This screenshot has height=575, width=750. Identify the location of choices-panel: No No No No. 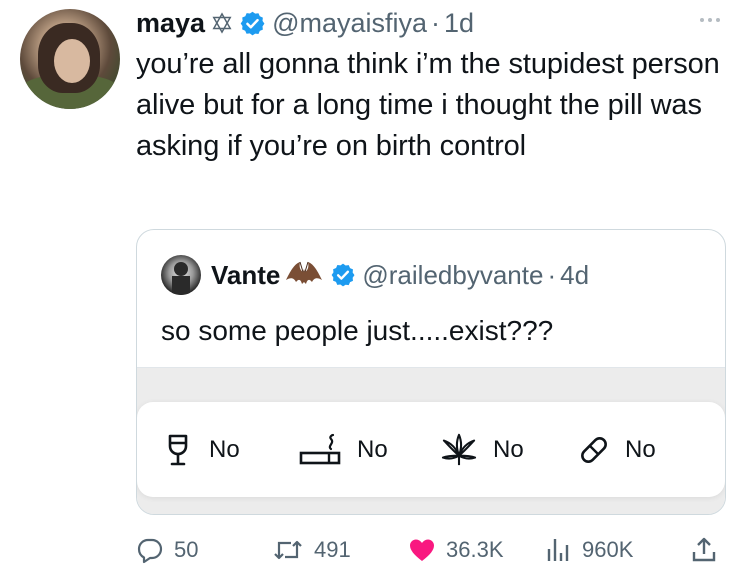
(431, 449).